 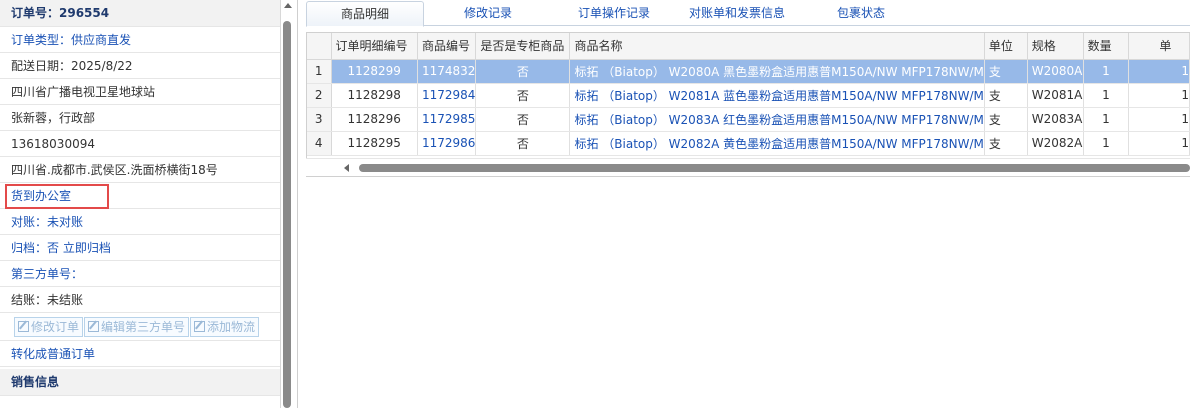 I want to click on product-id-link: 1174832, so click(x=447, y=71).